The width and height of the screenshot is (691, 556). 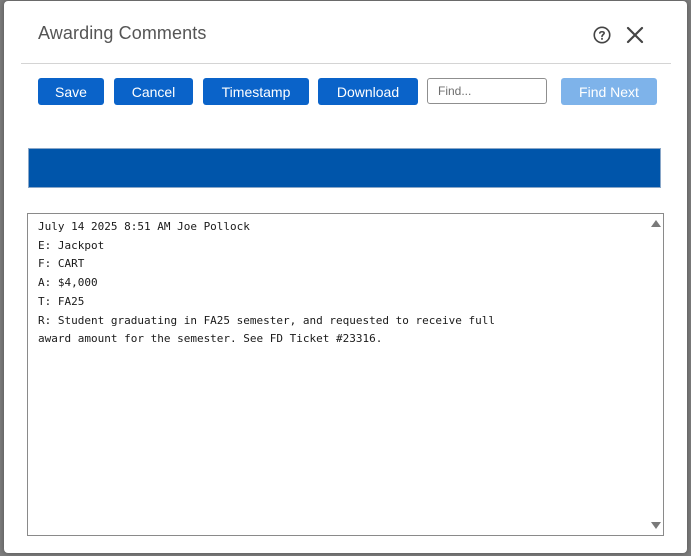 What do you see at coordinates (68, 283) in the screenshot?
I see `comment-line: A: $4,000` at bounding box center [68, 283].